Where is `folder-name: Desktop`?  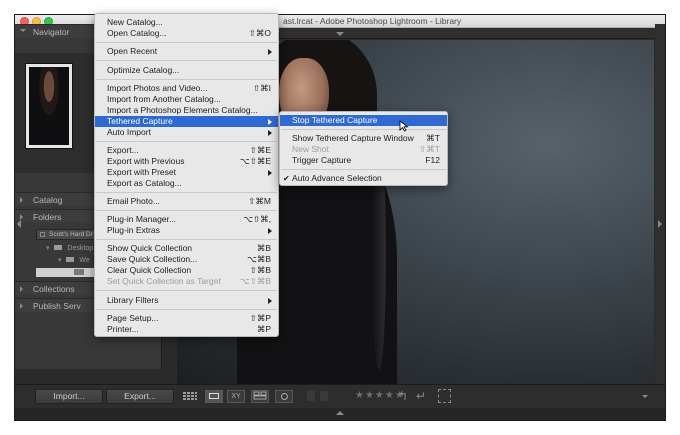 folder-name: Desktop is located at coordinates (80, 248).